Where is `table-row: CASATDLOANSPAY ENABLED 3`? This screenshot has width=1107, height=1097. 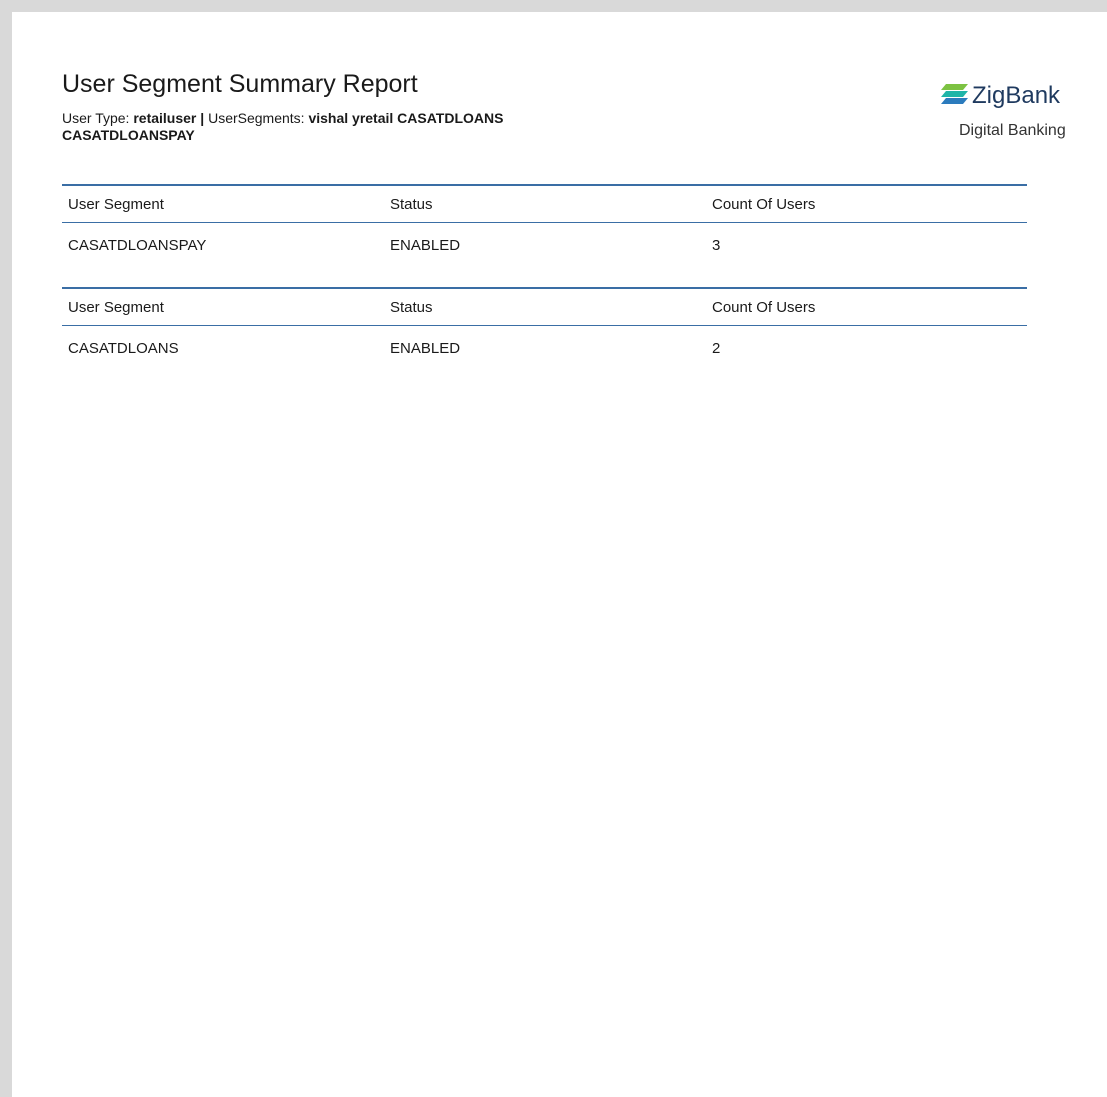
table-row: CASATDLOANSPAY ENABLED 3 is located at coordinates (544, 245).